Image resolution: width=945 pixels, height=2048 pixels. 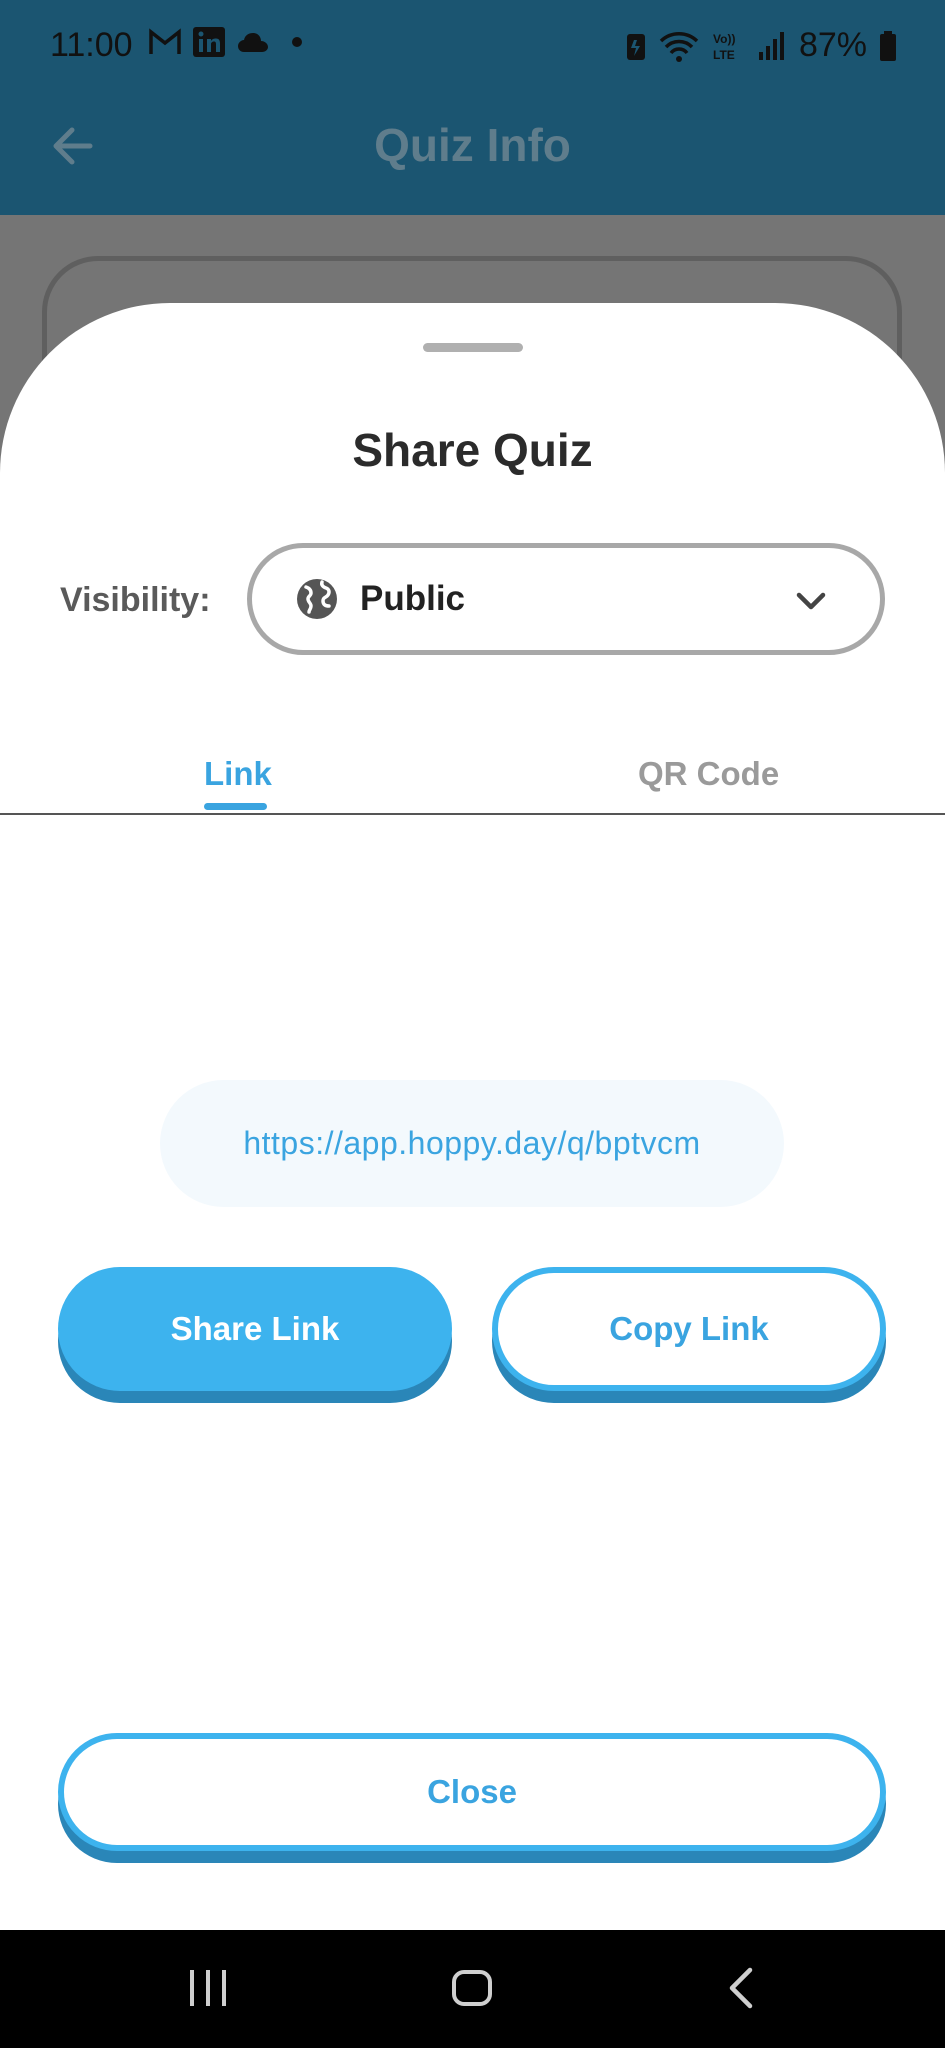 What do you see at coordinates (472, 1143) in the screenshot?
I see `share-link-url: https://app.hoppy.day/q/bptvcm` at bounding box center [472, 1143].